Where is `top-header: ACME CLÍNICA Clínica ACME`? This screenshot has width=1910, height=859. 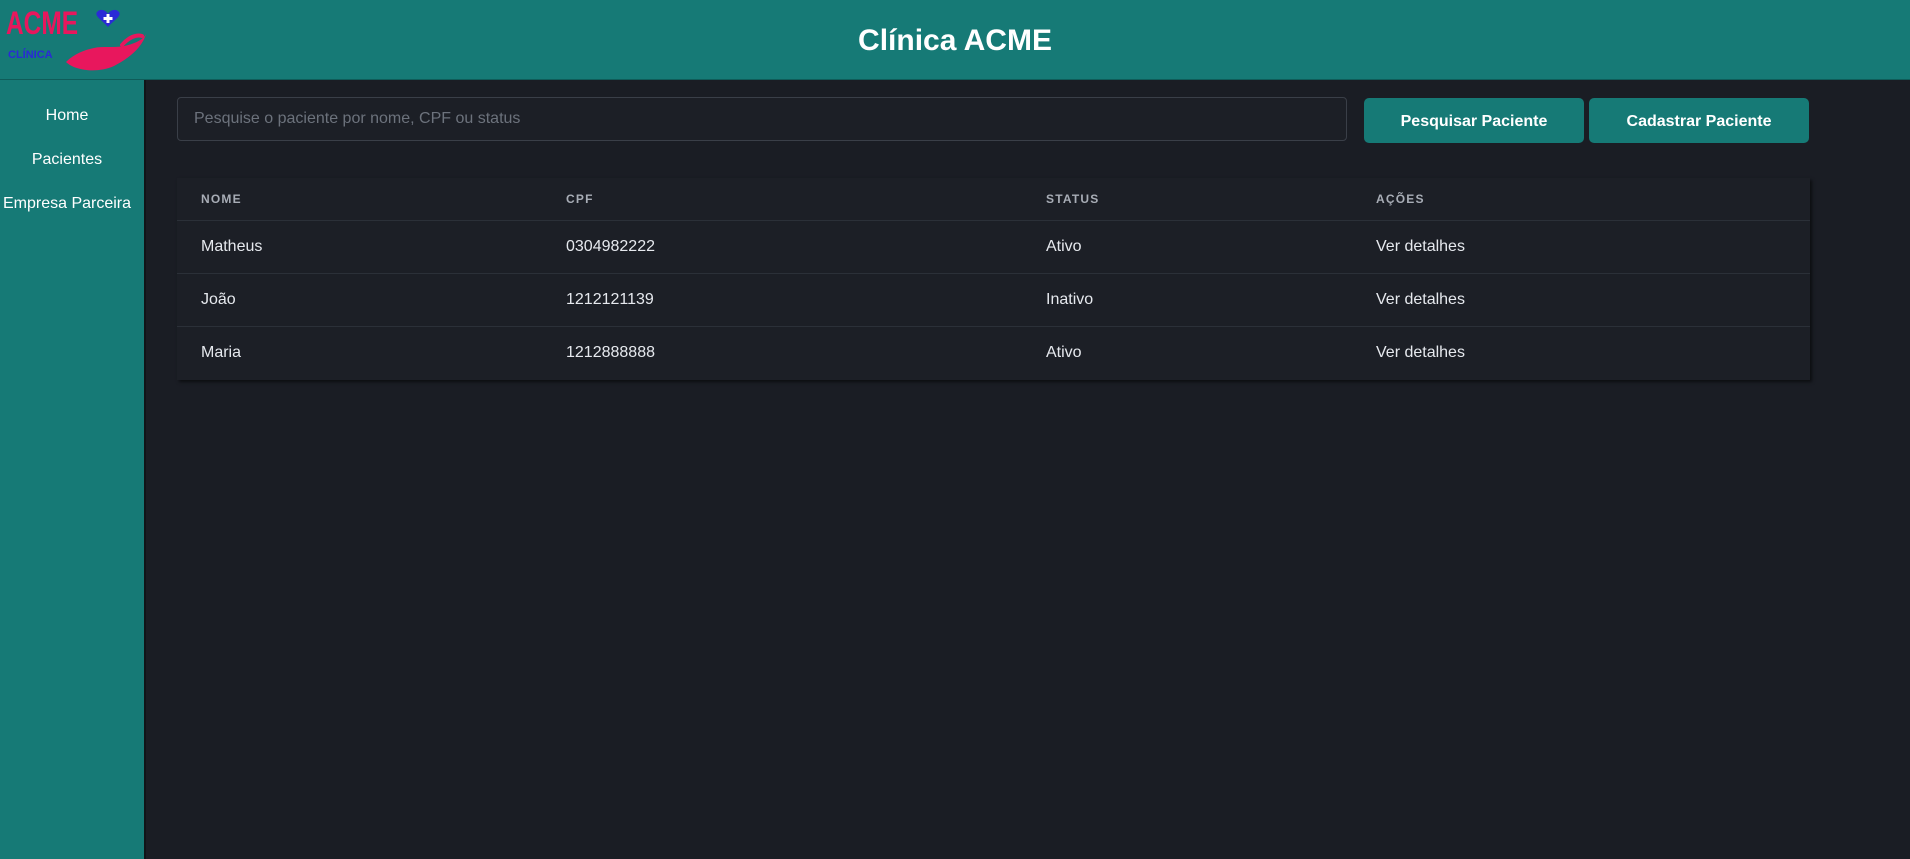 top-header: ACME CLÍNICA Clínica ACME is located at coordinates (955, 40).